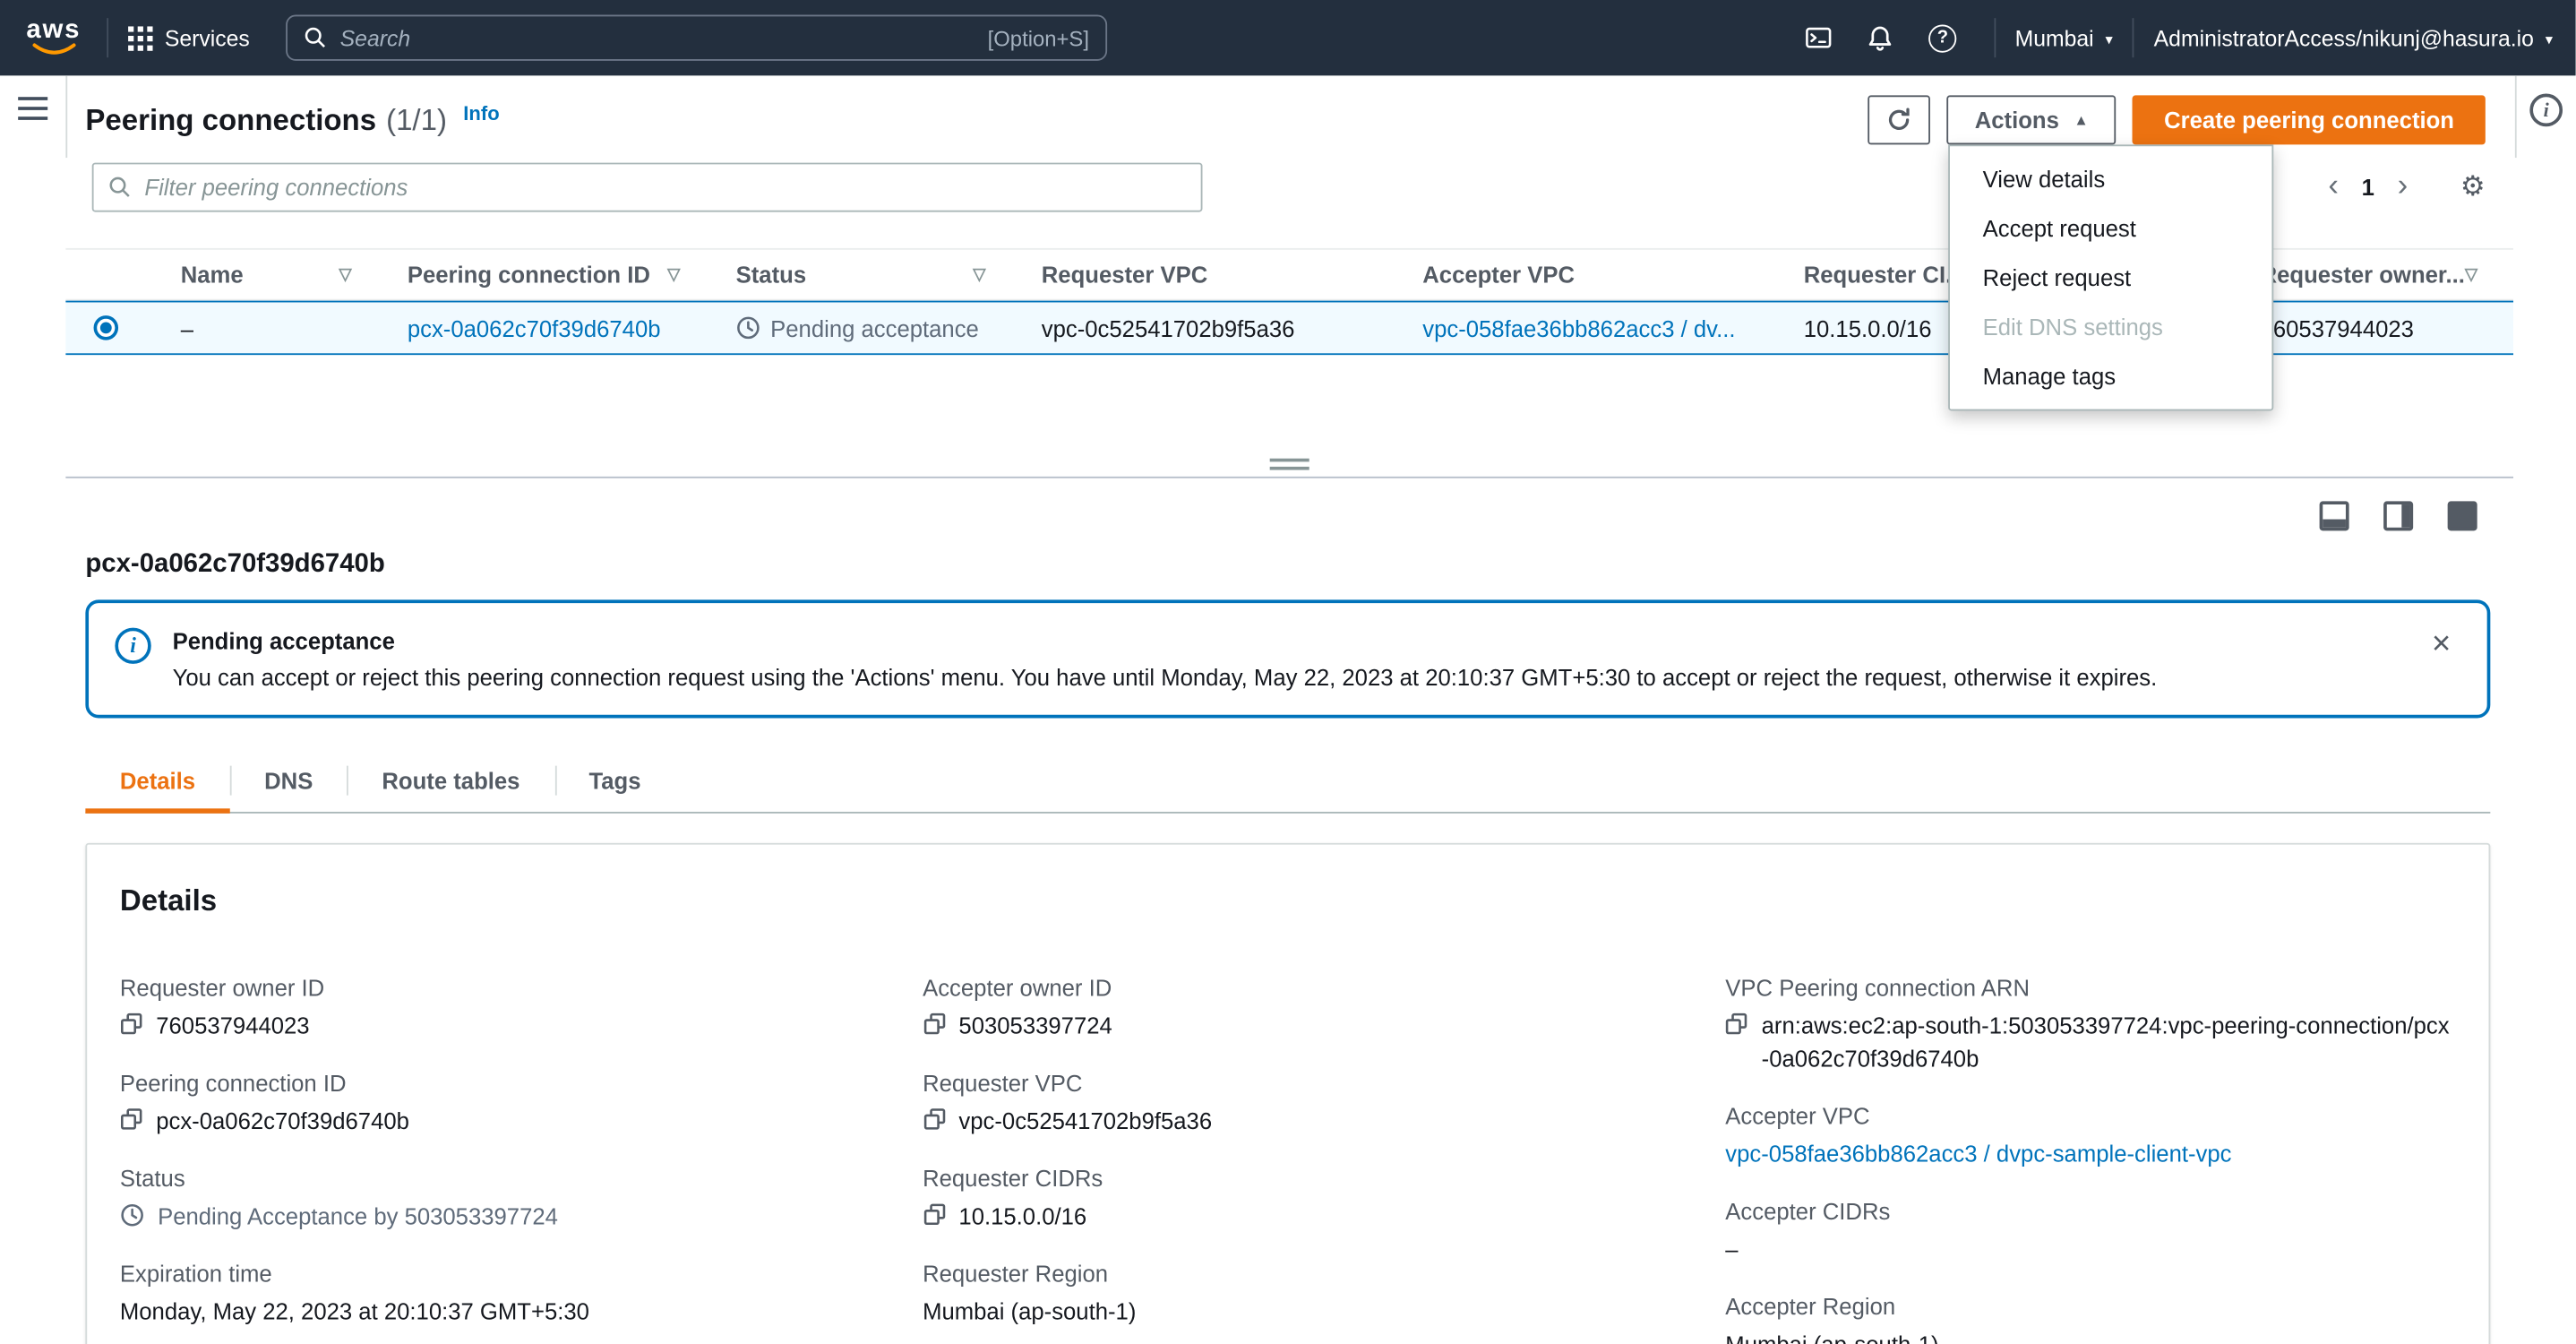  What do you see at coordinates (2473, 187) in the screenshot?
I see `table-preferences-gear-icon: ⚙` at bounding box center [2473, 187].